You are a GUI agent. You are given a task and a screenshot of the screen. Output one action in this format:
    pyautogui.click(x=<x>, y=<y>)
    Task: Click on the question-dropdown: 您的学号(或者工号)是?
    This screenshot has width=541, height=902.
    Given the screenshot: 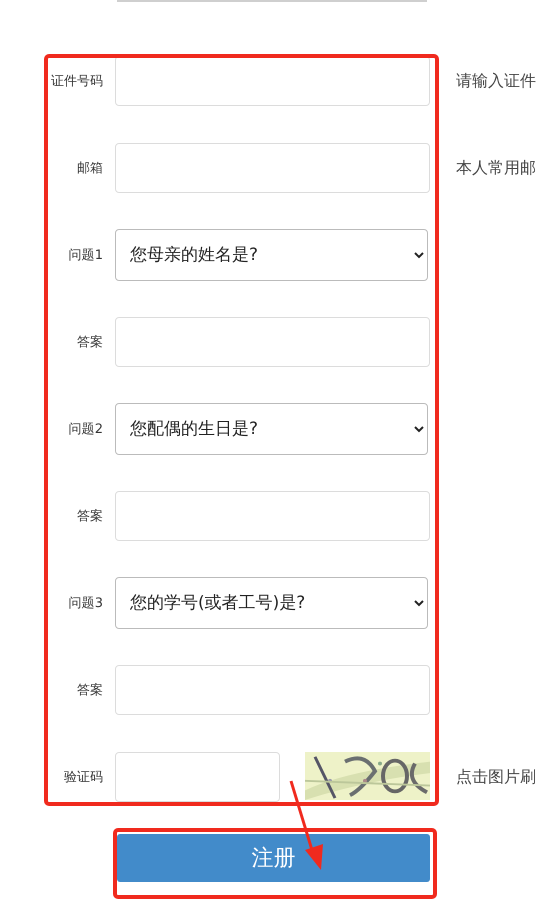 What is the action you would take?
    pyautogui.click(x=271, y=603)
    